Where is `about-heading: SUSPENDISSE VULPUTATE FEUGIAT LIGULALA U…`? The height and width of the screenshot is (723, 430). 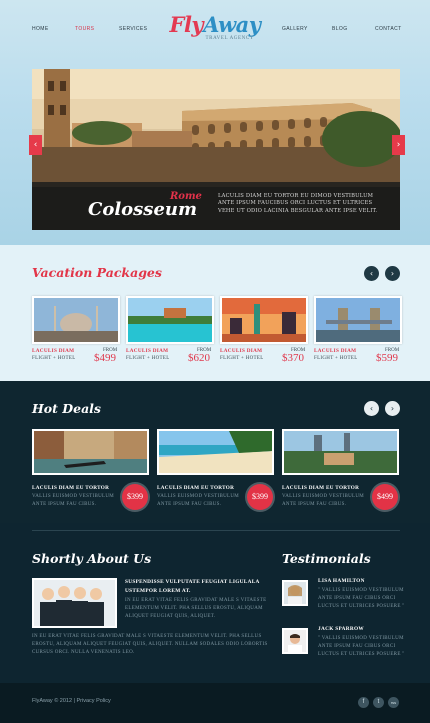 about-heading: SUSPENDISSE VULPUTATE FEUGIAT LIGULALA U… is located at coordinates (192, 586).